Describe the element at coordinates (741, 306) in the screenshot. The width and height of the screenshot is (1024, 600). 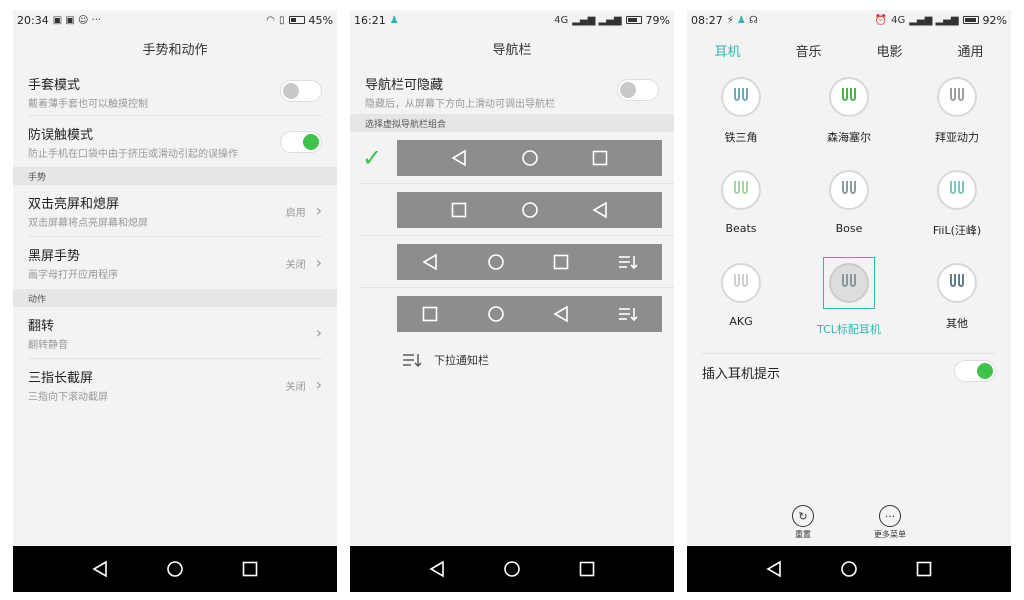
I see `headphone-option: AKG` at that location.